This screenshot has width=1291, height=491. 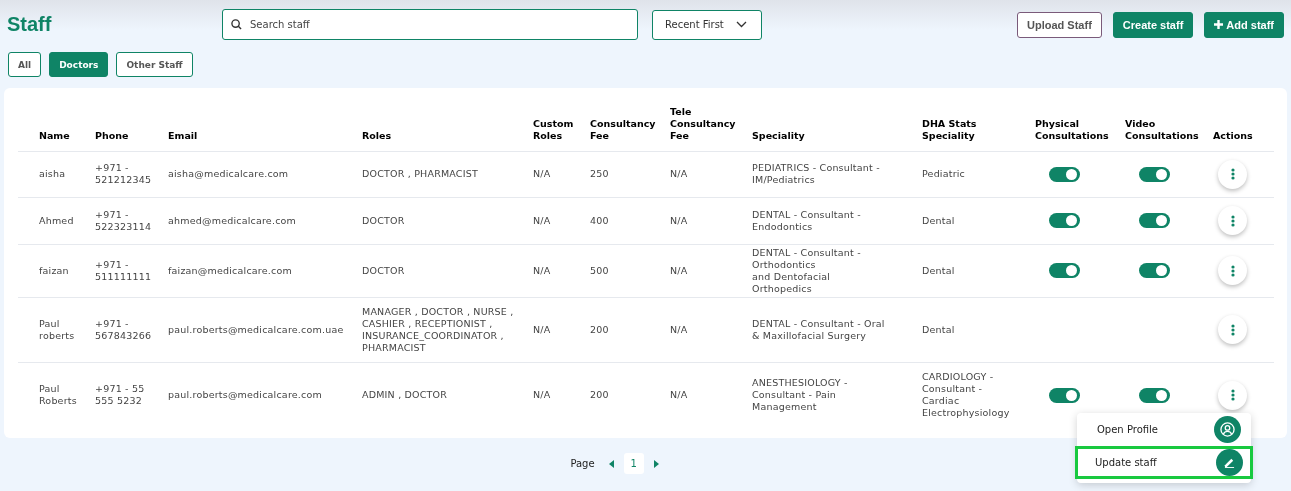 I want to click on table-cell-text: faizan@medicalcare.com, so click(x=230, y=270).